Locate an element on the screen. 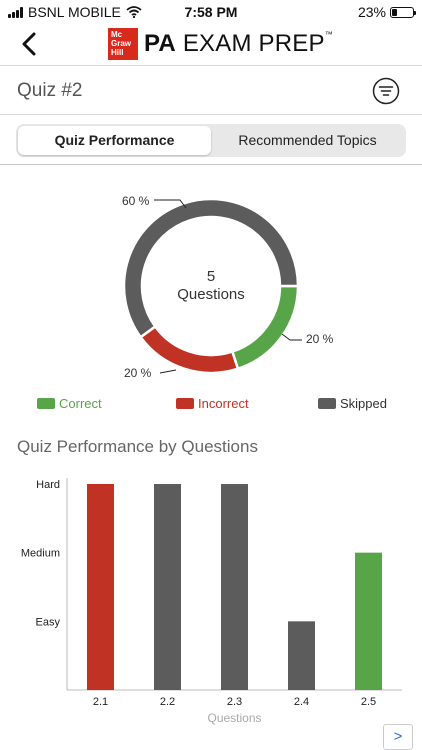  legend-swatch-skipped is located at coordinates (327, 403).